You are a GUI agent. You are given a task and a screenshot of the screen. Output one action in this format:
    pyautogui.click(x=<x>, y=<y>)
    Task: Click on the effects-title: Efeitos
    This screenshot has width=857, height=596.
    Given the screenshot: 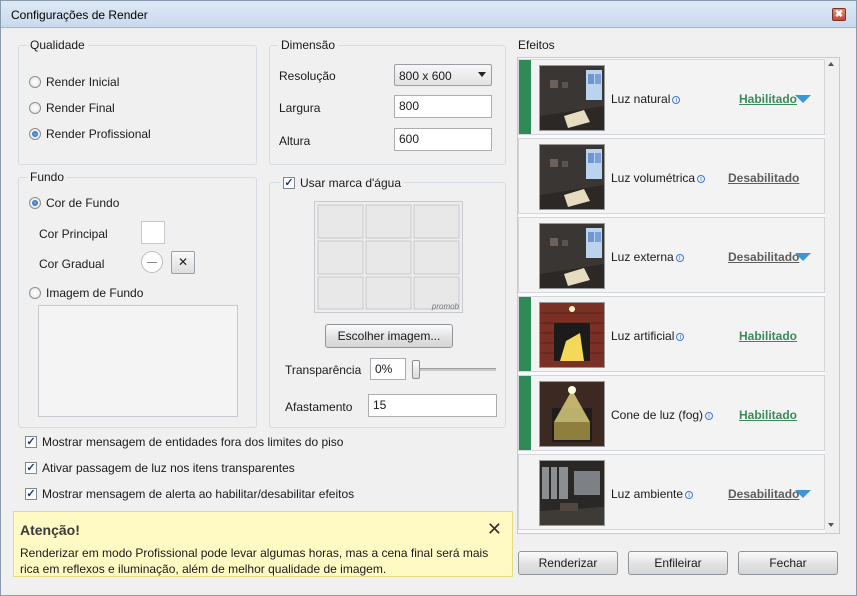 What is the action you would take?
    pyautogui.click(x=536, y=45)
    